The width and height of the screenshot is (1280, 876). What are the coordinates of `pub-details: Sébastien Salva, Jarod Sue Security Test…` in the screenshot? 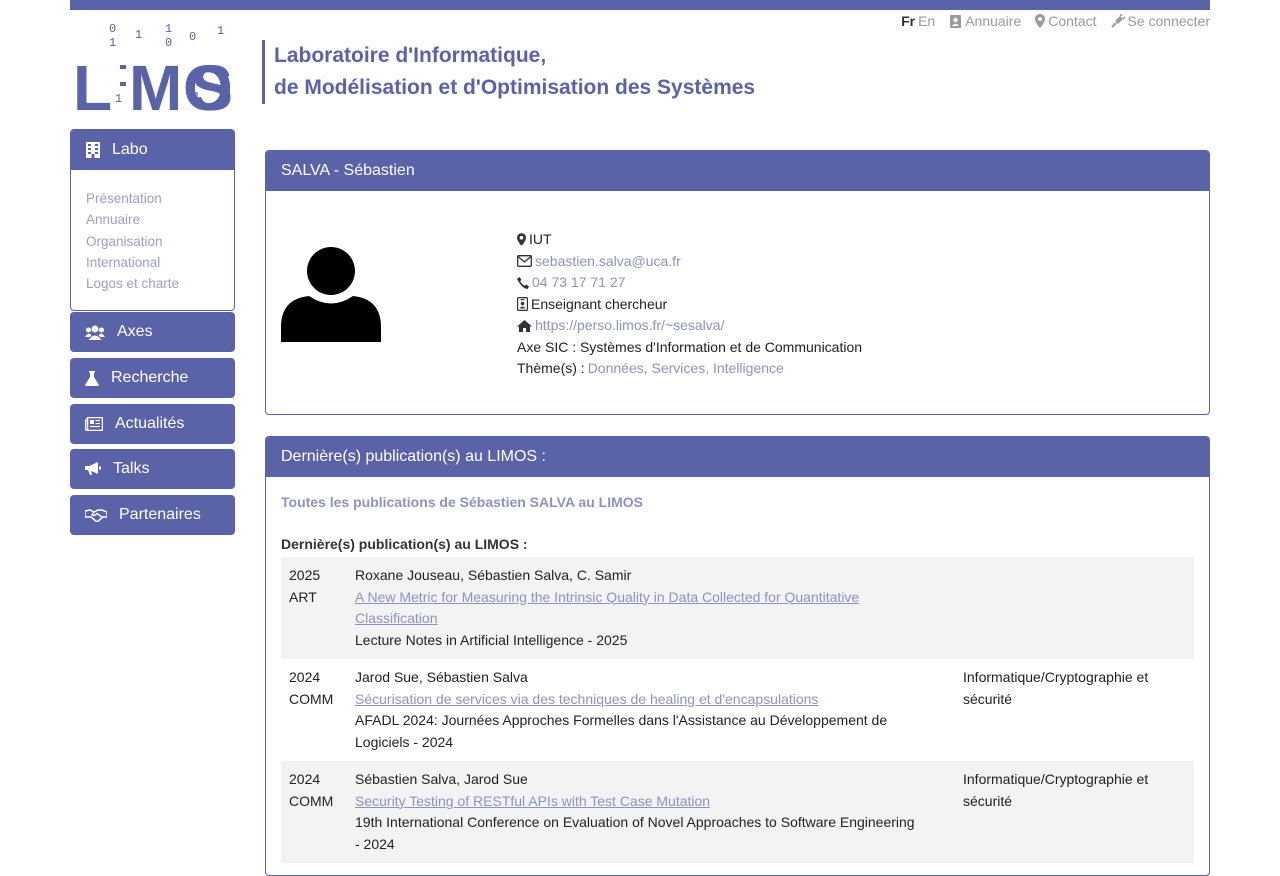 It's located at (637, 812).